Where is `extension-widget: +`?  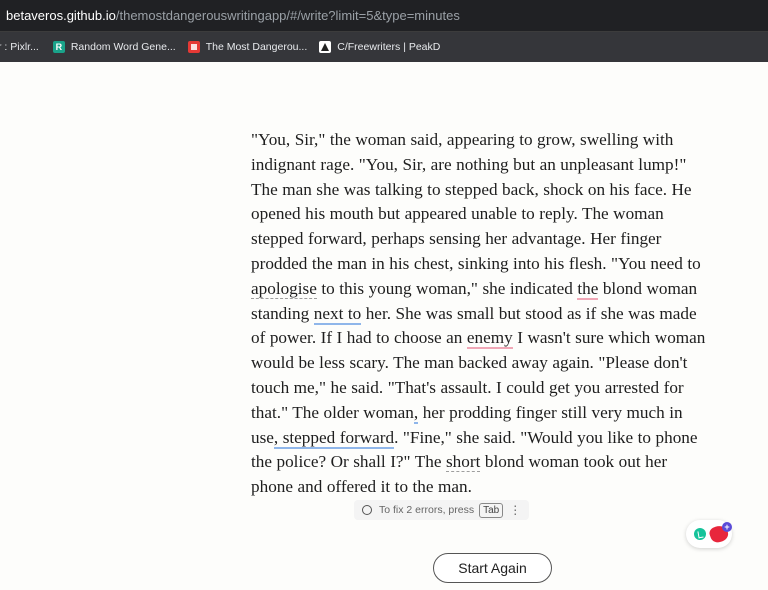 extension-widget: + is located at coordinates (709, 534).